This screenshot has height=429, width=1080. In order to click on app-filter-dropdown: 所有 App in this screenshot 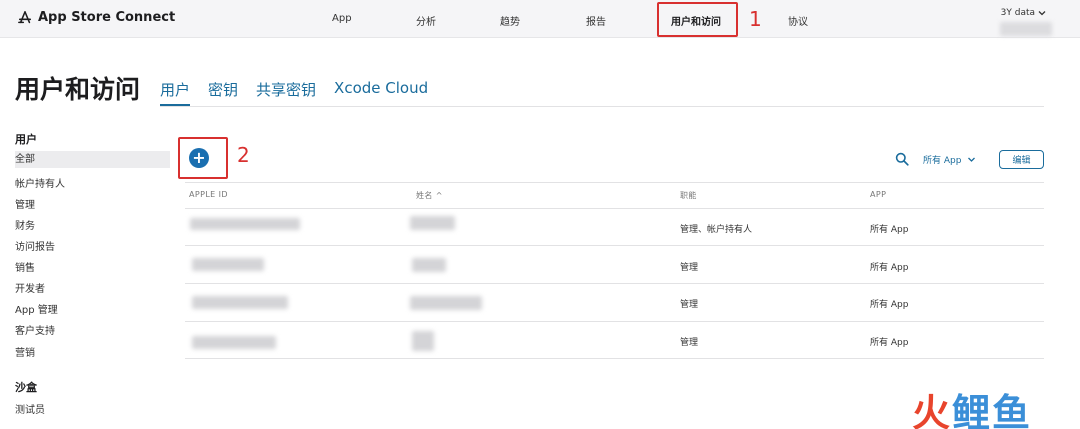, I will do `click(949, 159)`.